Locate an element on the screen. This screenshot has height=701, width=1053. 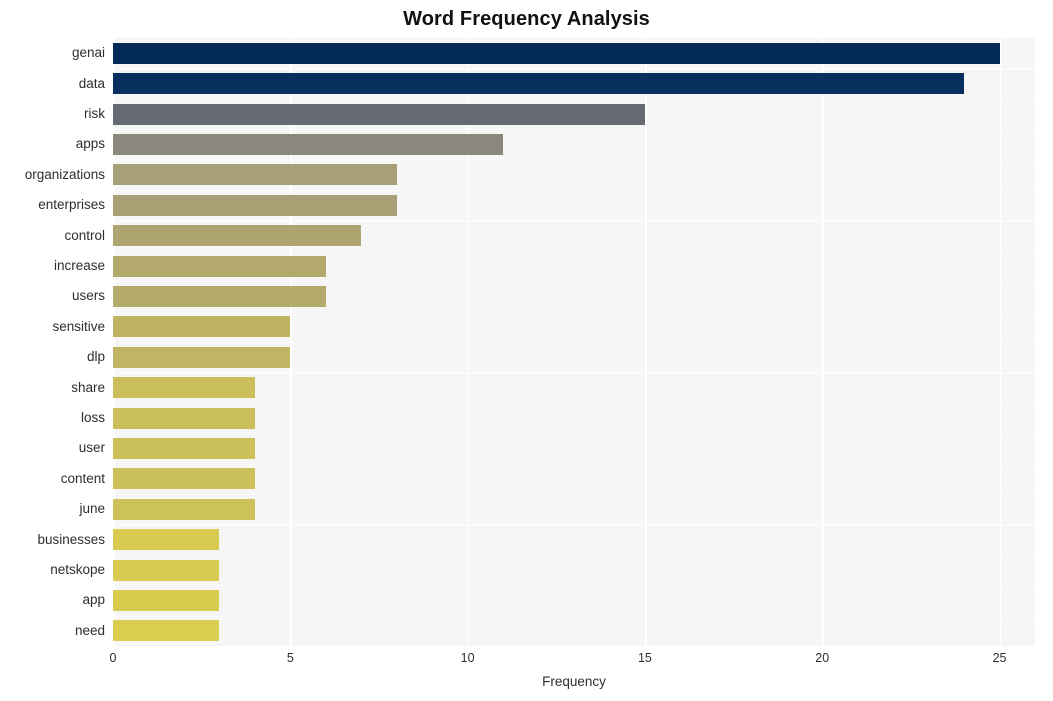
y-tick-label-netskope: netskope is located at coordinates (77, 569).